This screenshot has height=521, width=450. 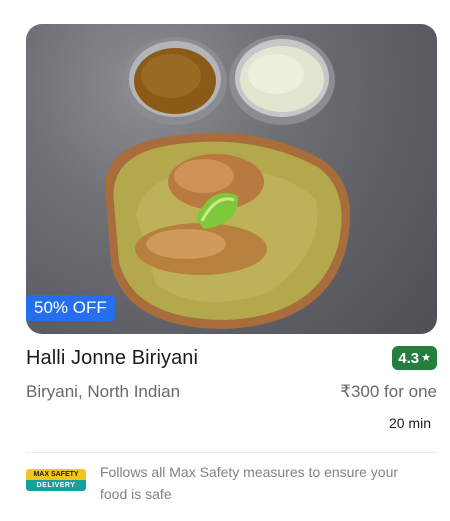 I want to click on rating-value: 4.3, so click(x=409, y=358).